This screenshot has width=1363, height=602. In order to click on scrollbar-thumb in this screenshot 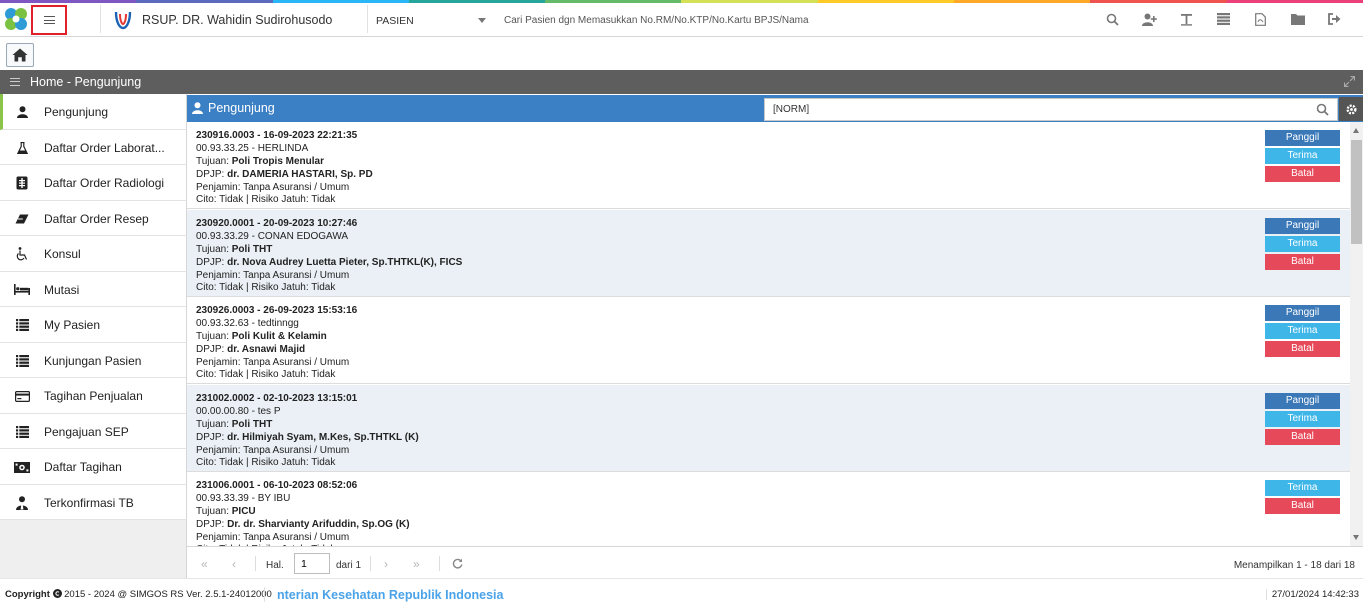, I will do `click(1356, 192)`.